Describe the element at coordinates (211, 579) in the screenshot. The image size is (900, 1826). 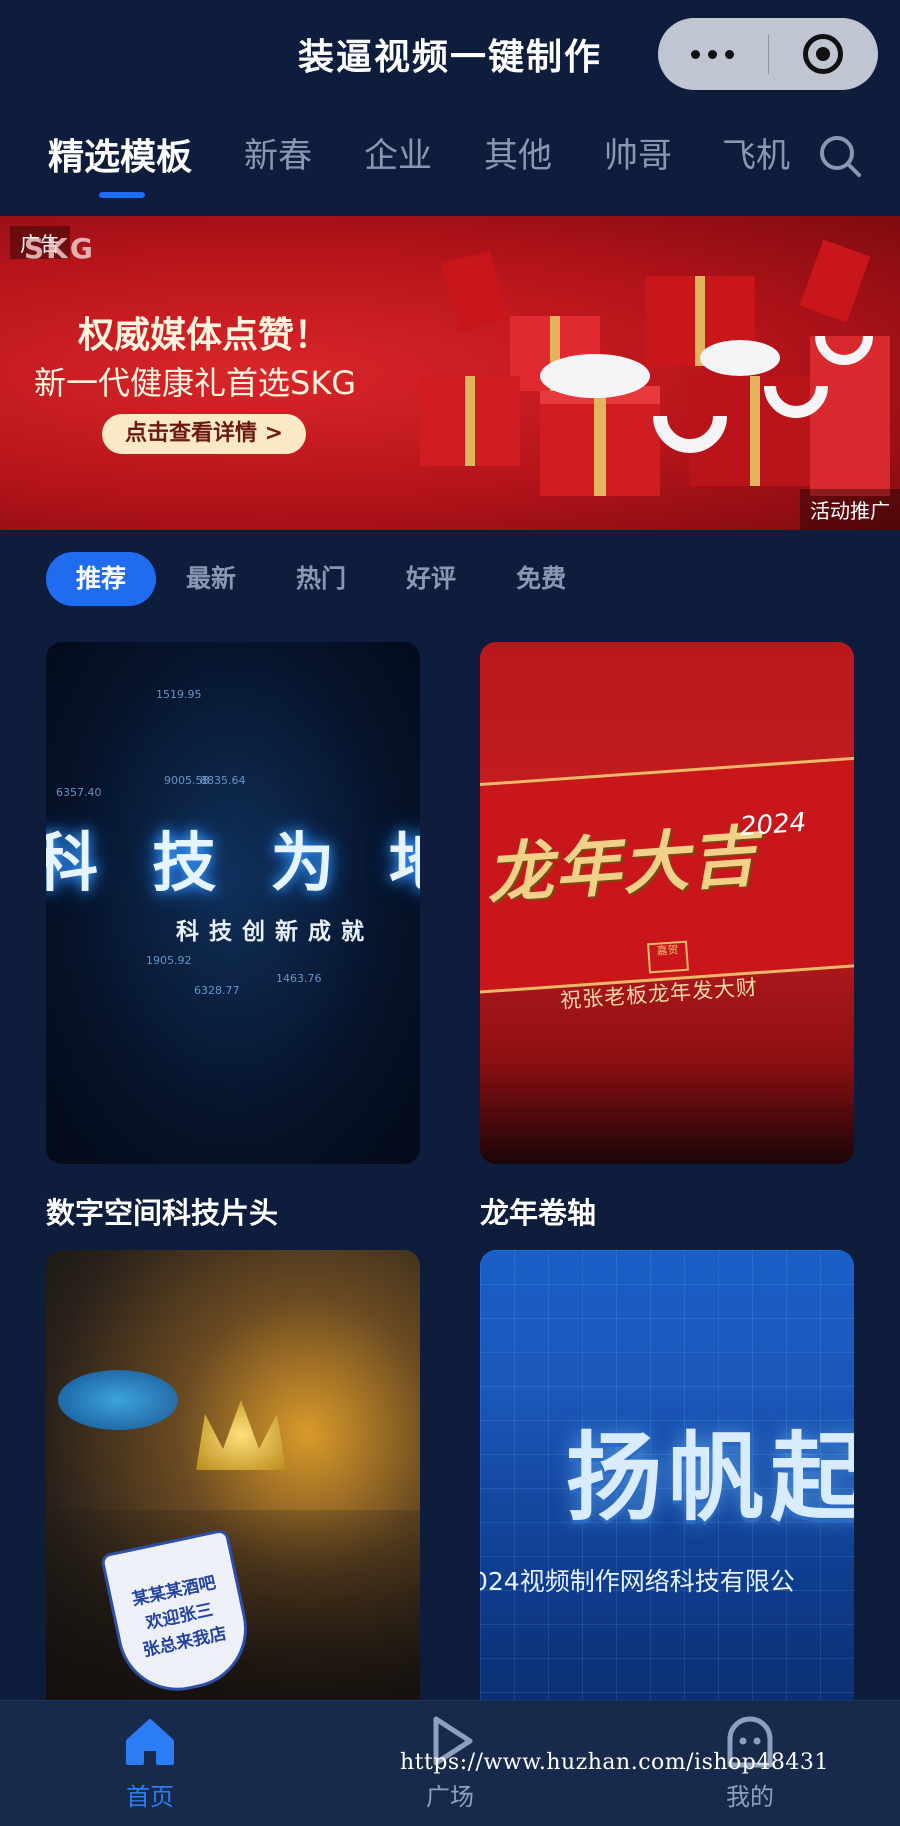
I see `filter-latest: 最新` at that location.